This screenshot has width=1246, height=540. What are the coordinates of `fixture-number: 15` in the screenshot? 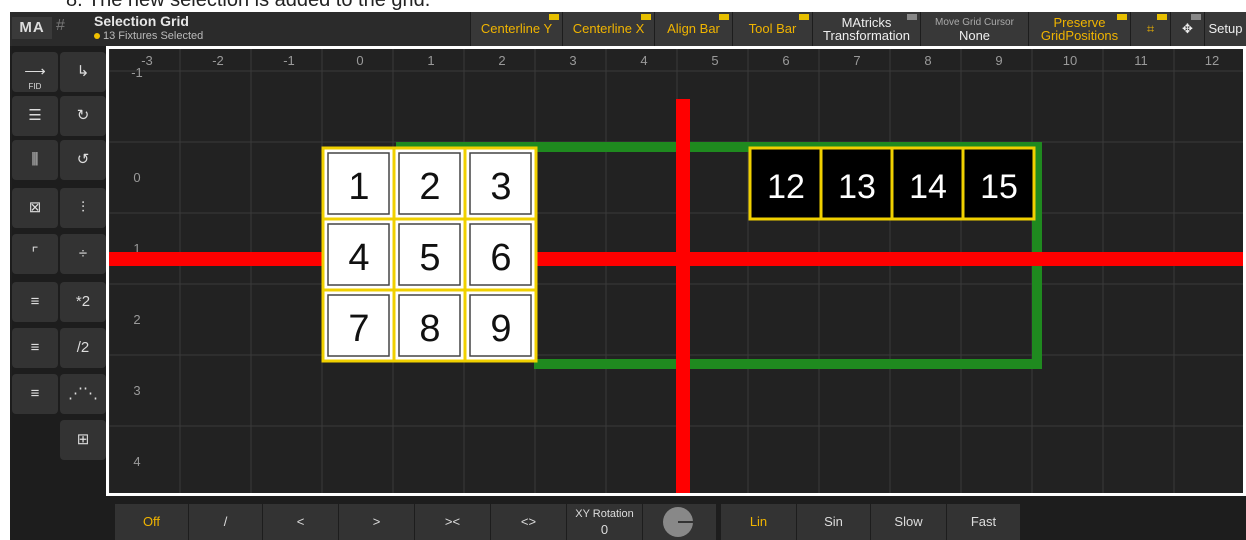 It's located at (999, 187).